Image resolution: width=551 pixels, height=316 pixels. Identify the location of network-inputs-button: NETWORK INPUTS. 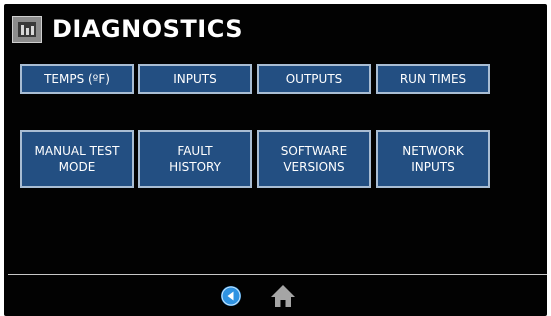
(433, 159).